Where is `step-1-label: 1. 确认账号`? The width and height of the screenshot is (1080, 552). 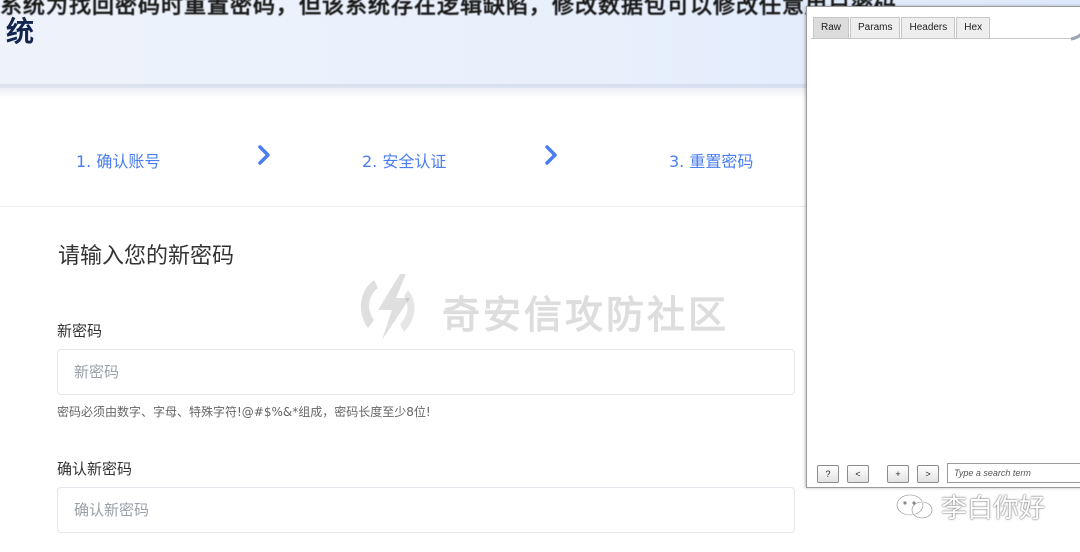 step-1-label: 1. 确认账号 is located at coordinates (118, 161).